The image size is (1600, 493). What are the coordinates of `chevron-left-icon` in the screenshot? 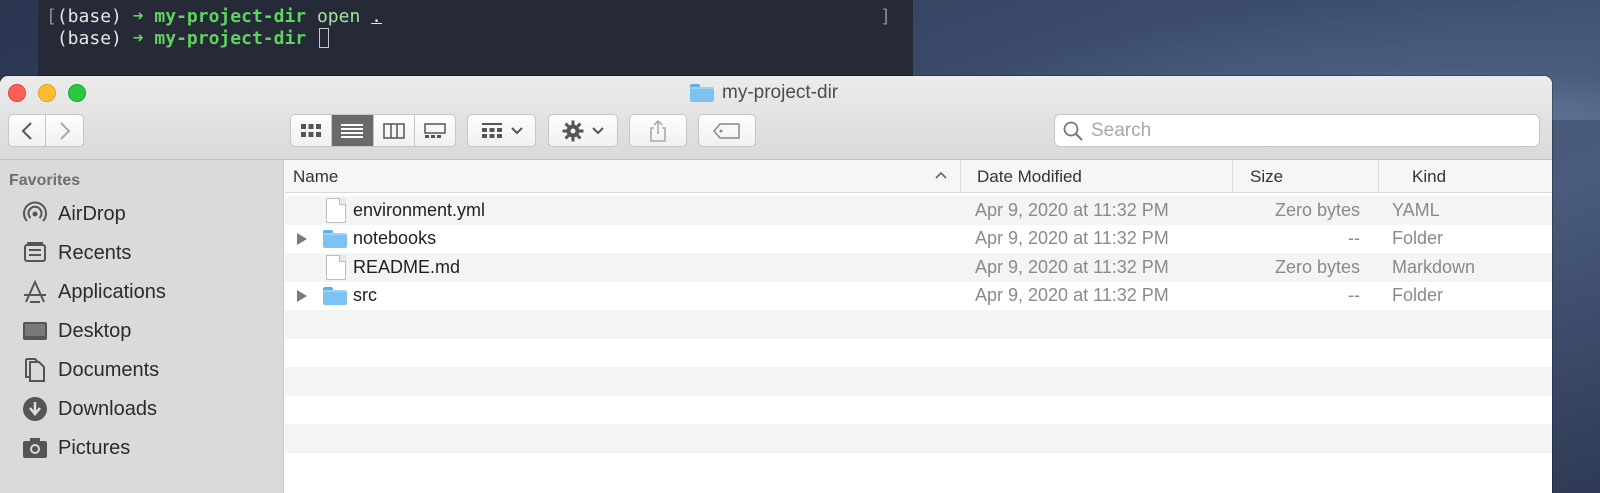 It's located at (26, 130).